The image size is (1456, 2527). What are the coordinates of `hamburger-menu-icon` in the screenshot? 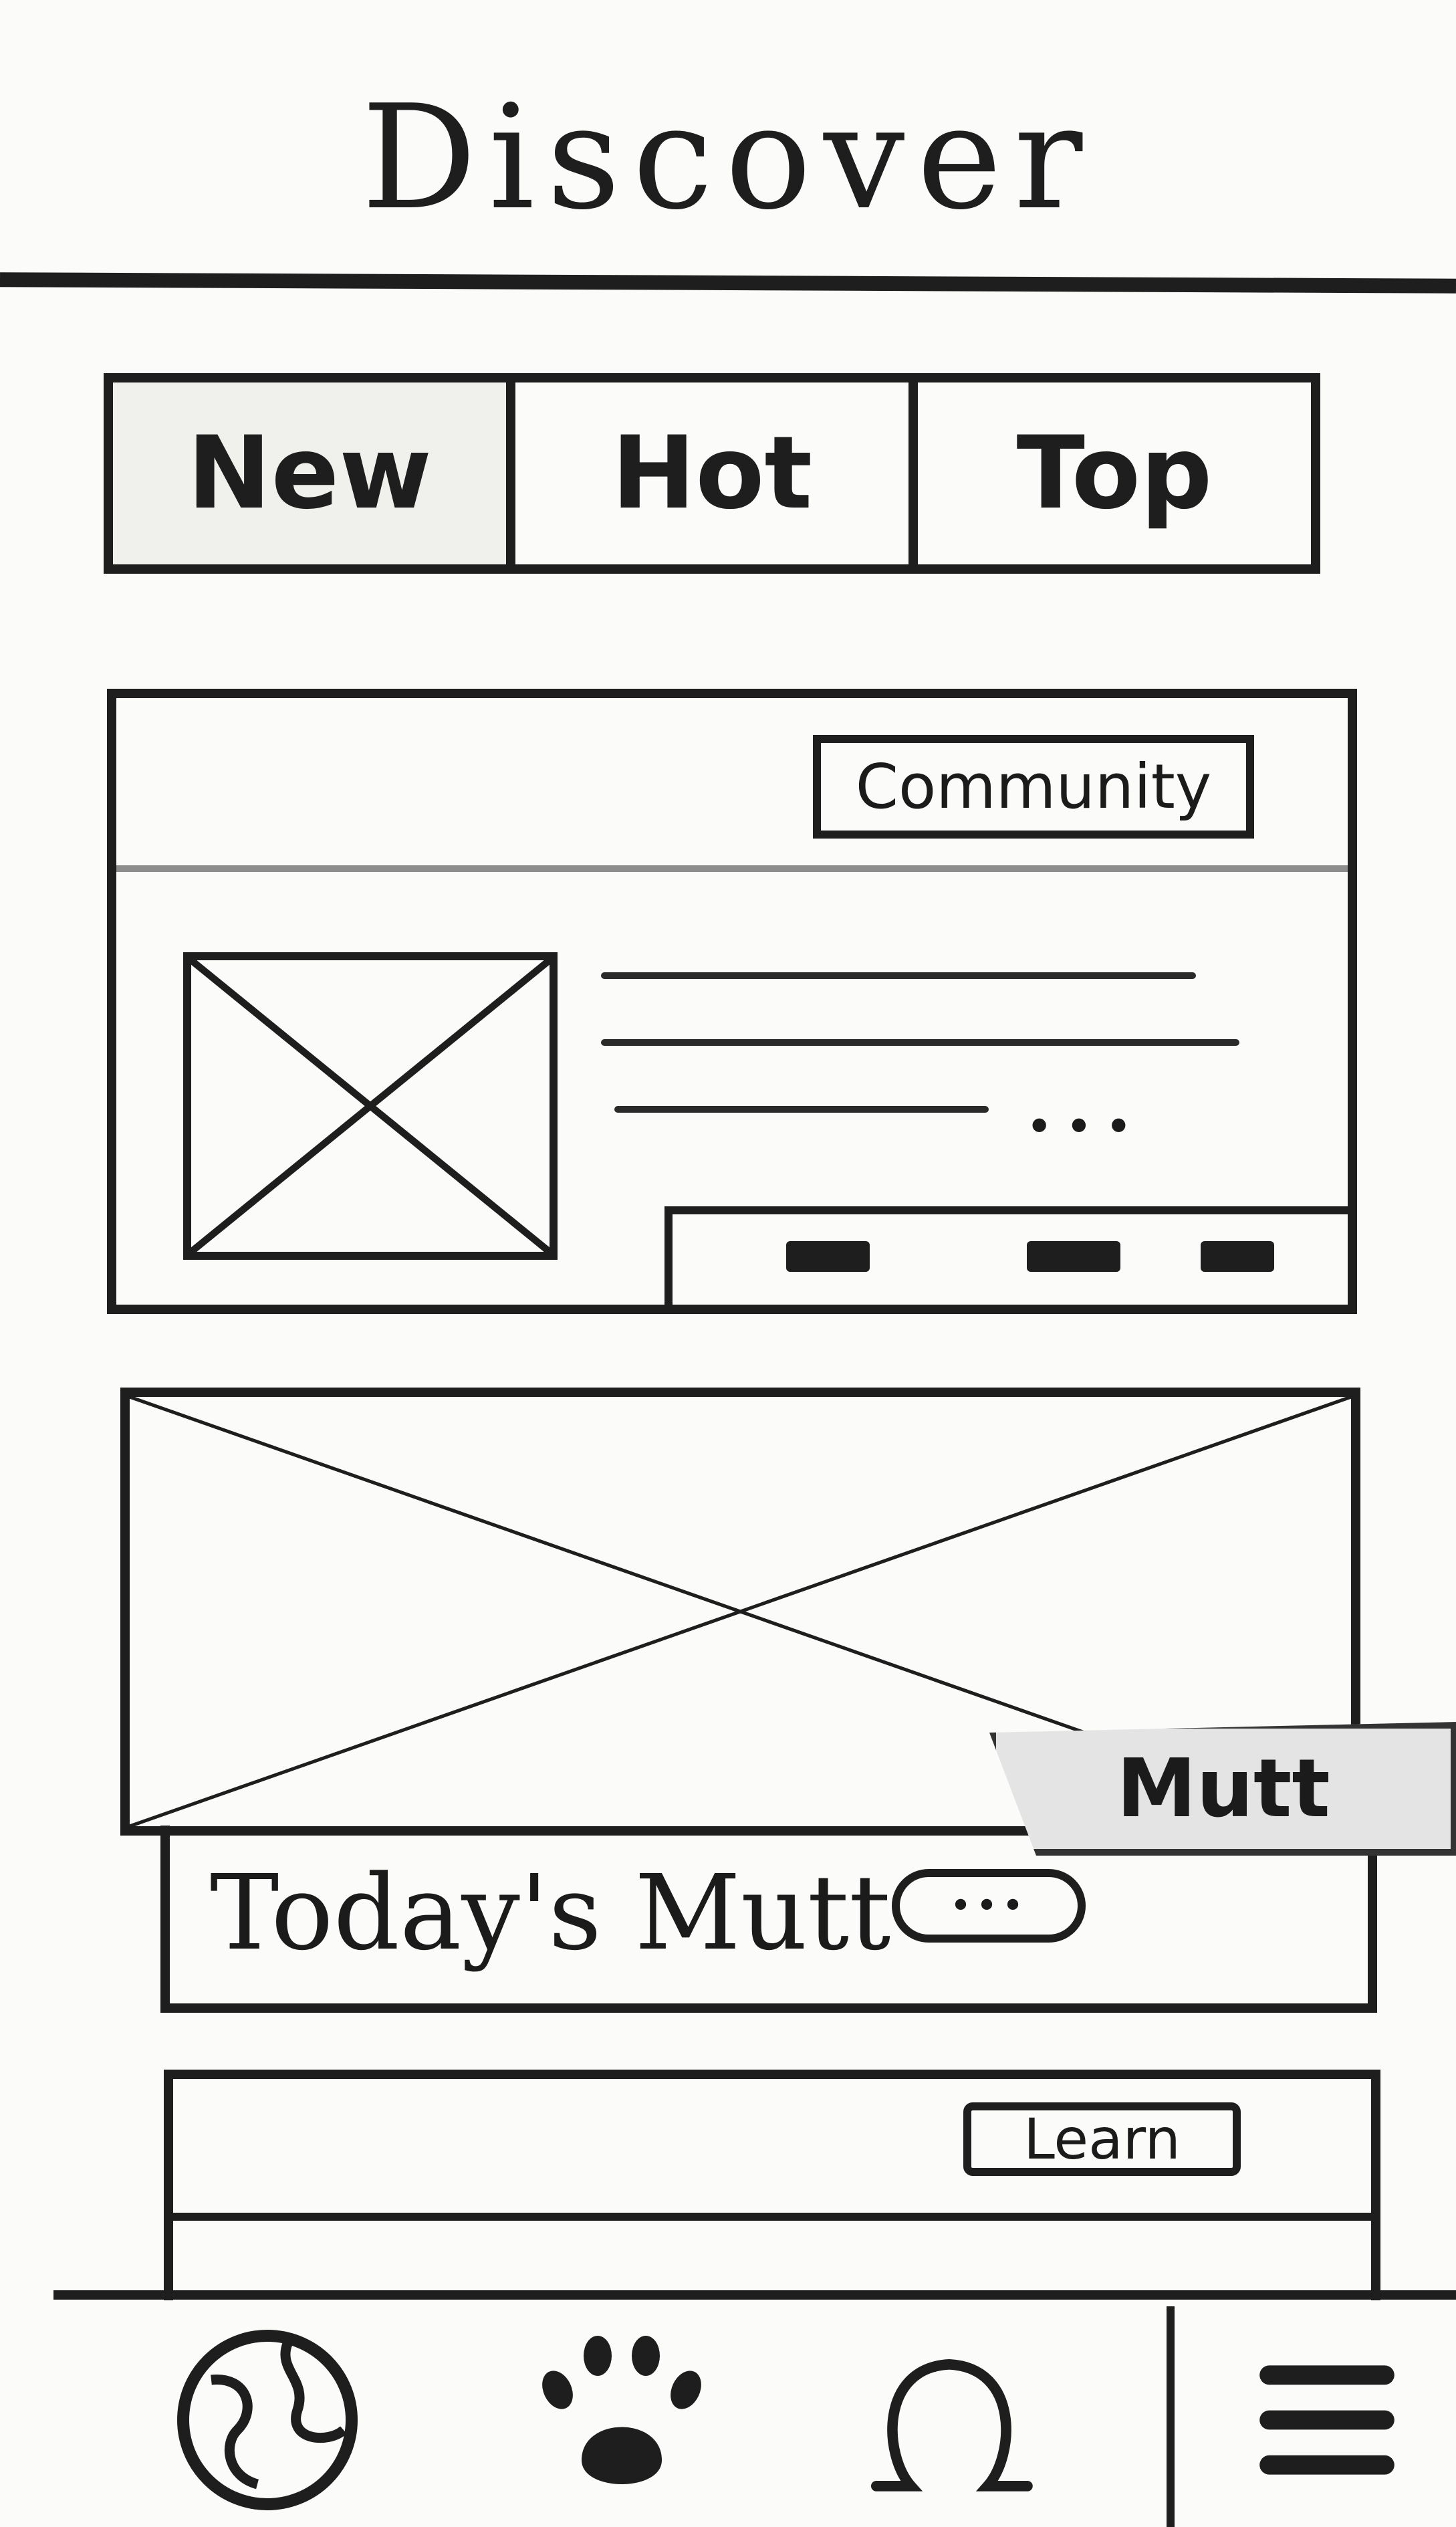 It's located at (1326, 2420).